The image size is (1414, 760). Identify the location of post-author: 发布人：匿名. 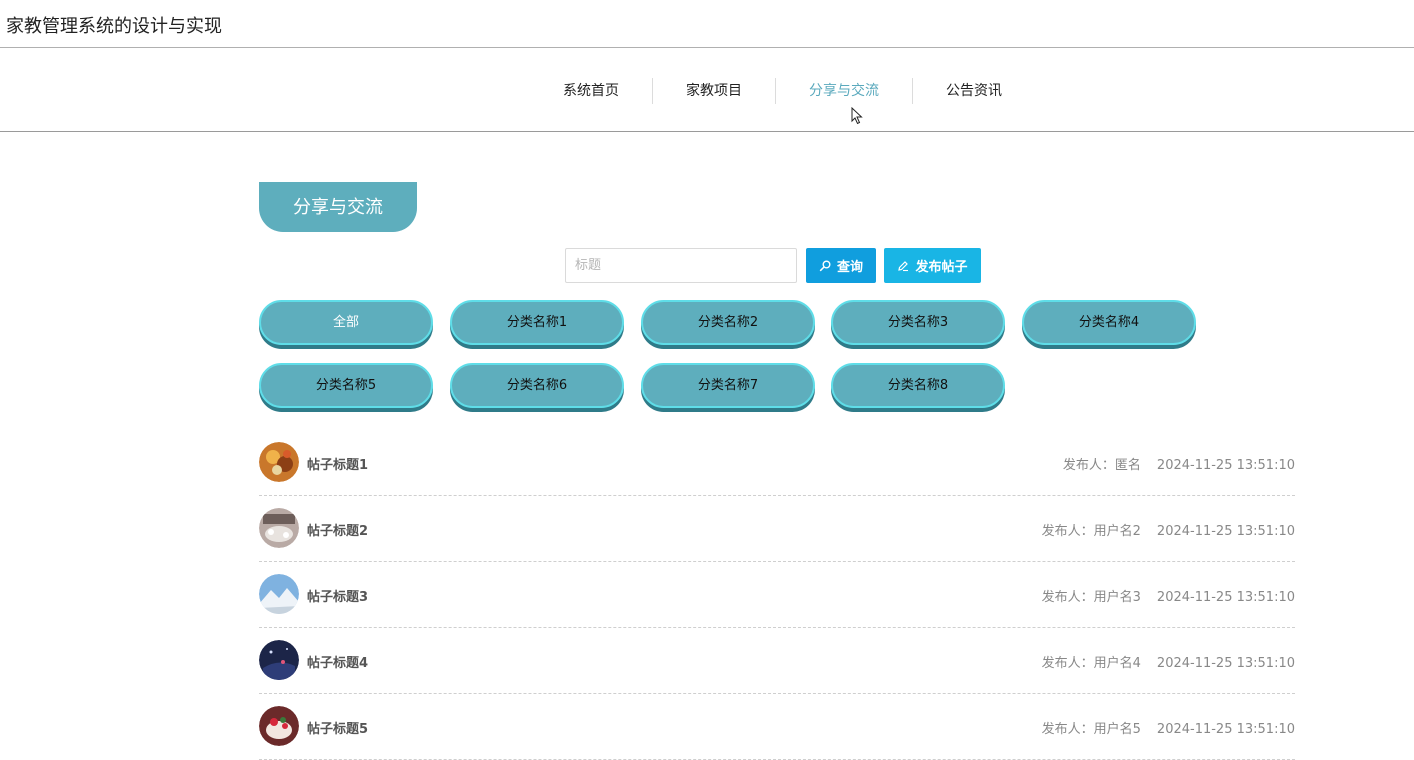
(1102, 465).